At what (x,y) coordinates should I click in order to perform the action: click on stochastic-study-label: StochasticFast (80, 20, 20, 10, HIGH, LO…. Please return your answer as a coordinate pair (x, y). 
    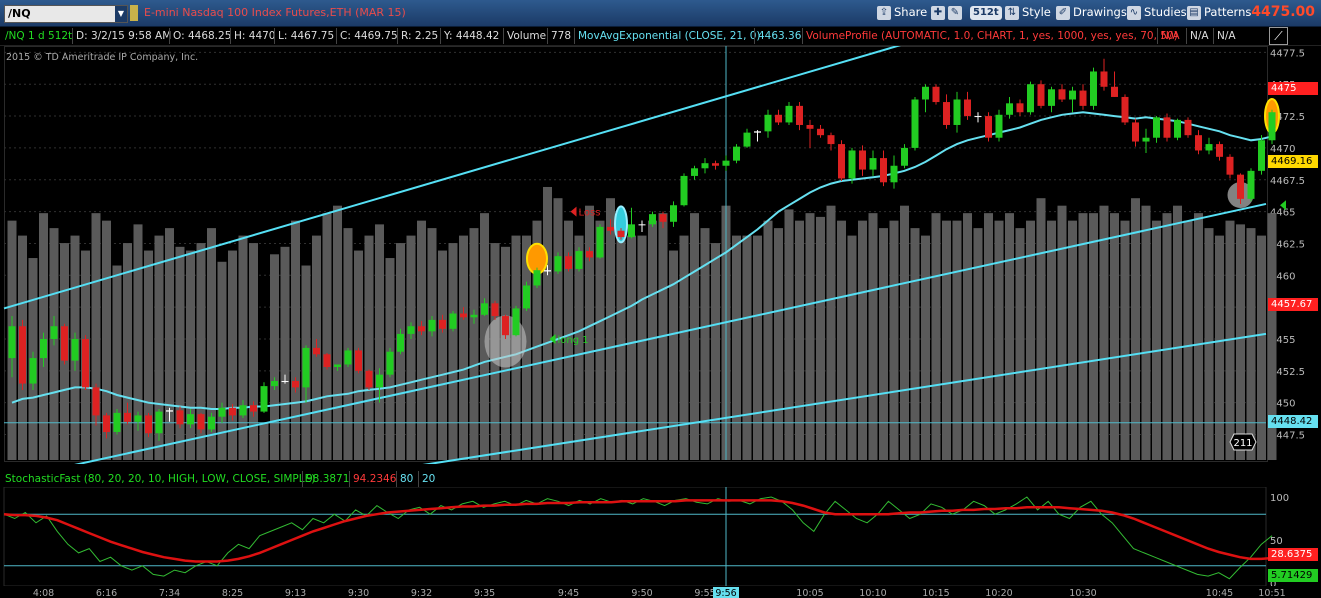
    Looking at the image, I should click on (160, 479).